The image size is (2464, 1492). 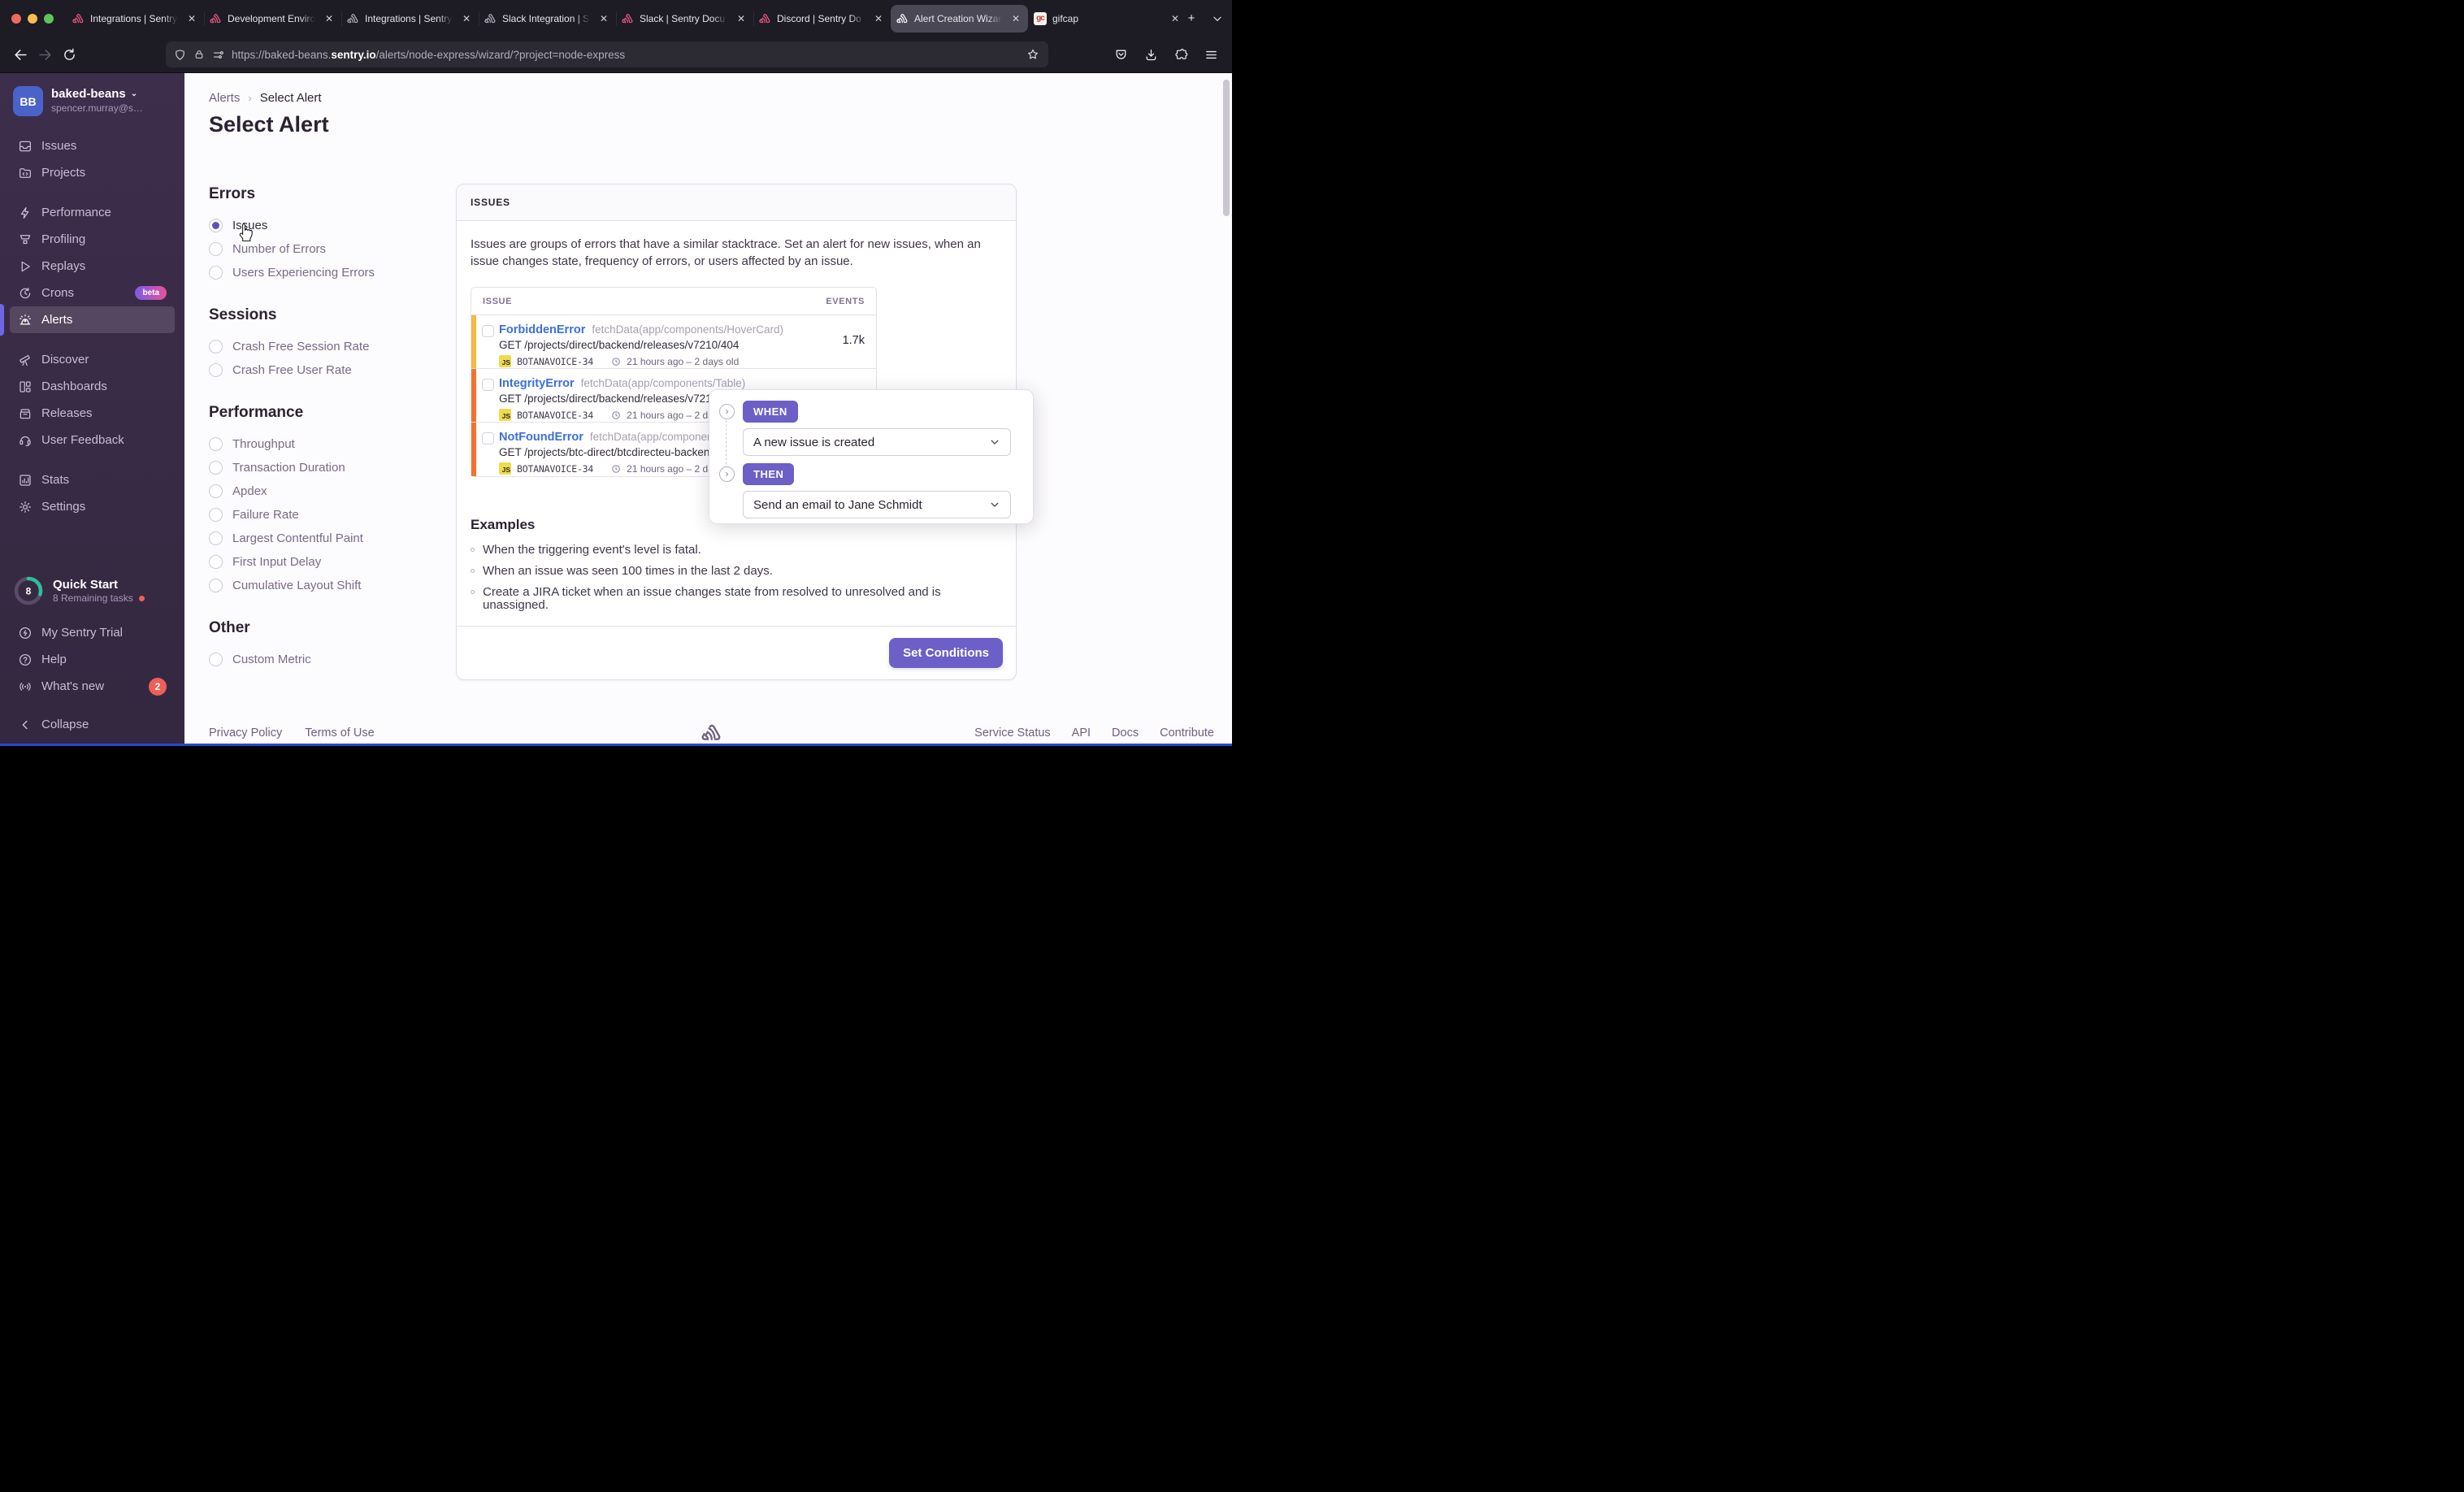 What do you see at coordinates (93, 632) in the screenshot?
I see `sidebar-item-my-sentry-trial: My Sentry Trial` at bounding box center [93, 632].